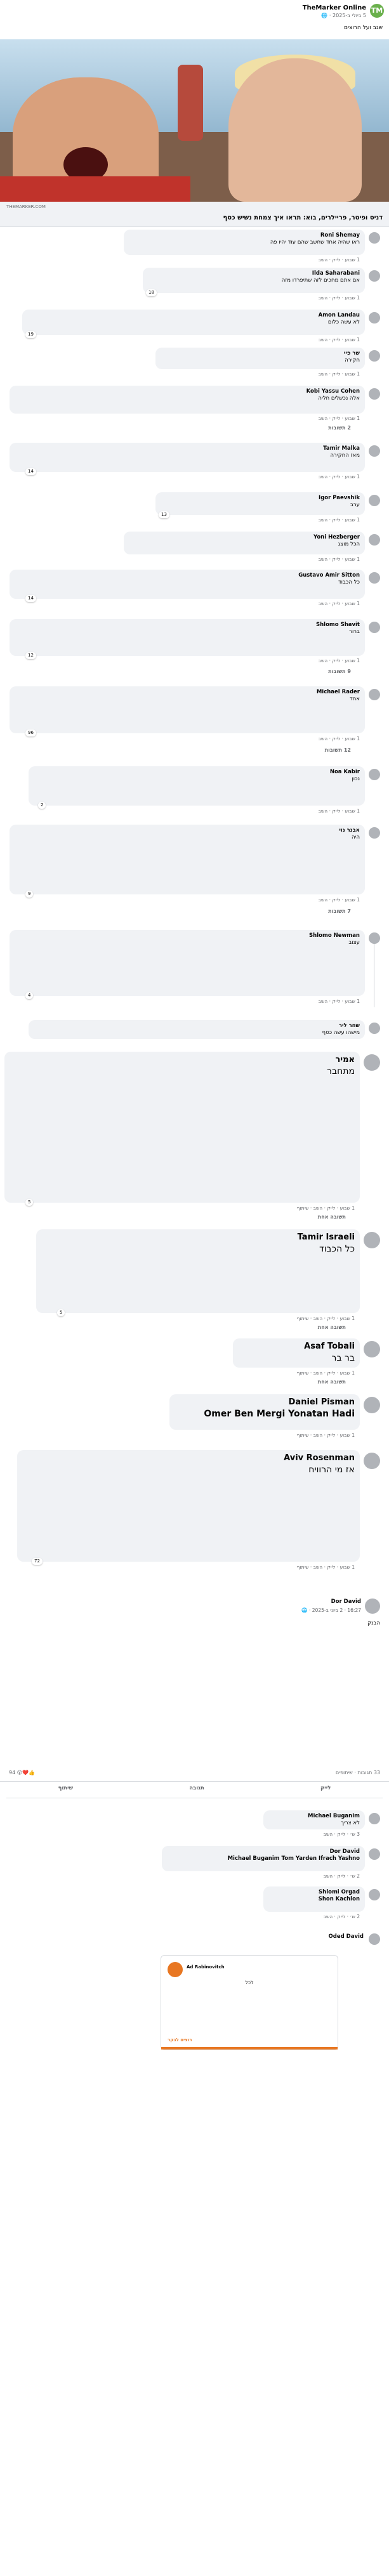 This screenshot has height=2576, width=389. I want to click on commenter-name: שחר ליר, so click(197, 1026).